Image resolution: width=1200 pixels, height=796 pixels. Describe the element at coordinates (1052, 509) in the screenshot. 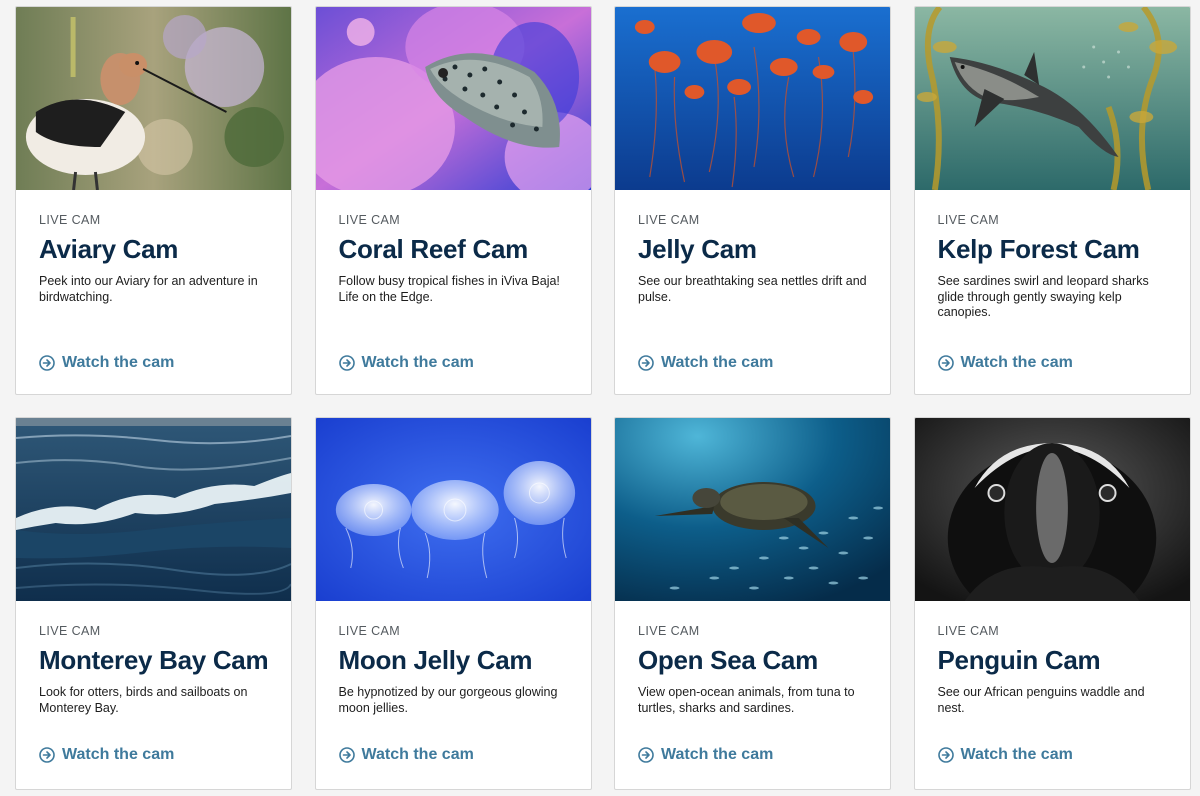

I see `penguin-cam-image` at that location.